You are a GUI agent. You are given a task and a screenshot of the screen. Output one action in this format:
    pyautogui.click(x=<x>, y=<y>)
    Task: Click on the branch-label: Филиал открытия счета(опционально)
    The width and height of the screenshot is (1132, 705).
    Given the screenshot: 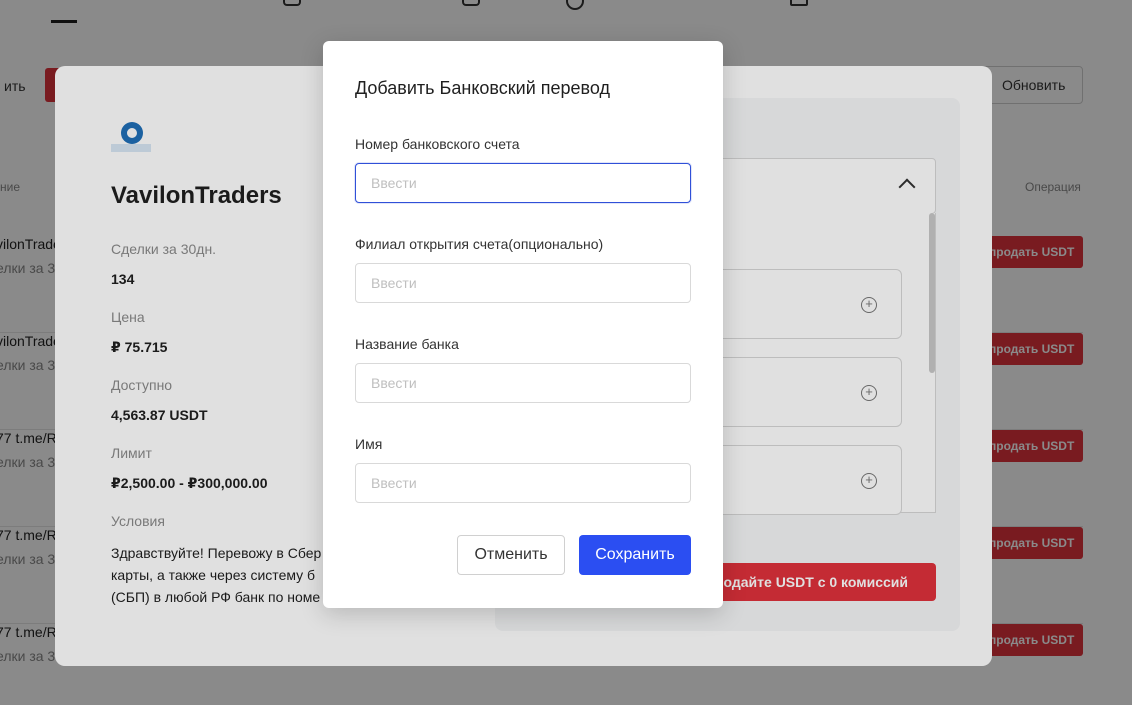 What is the action you would take?
    pyautogui.click(x=479, y=244)
    